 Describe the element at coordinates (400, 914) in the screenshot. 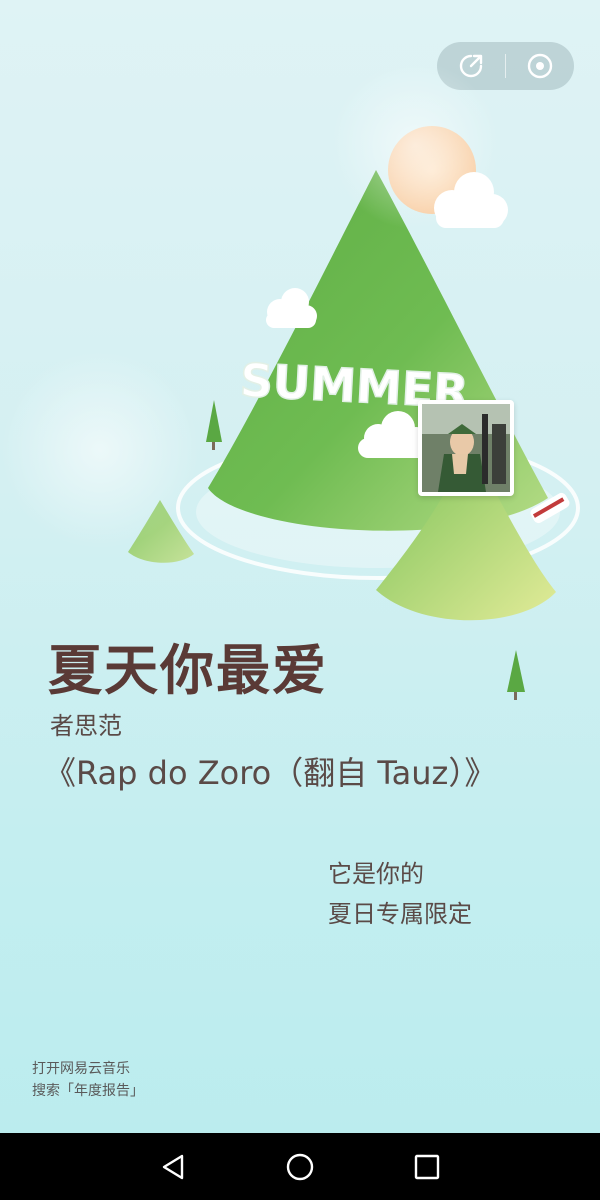

I see `caption-line-2: 夏日专属限定` at that location.